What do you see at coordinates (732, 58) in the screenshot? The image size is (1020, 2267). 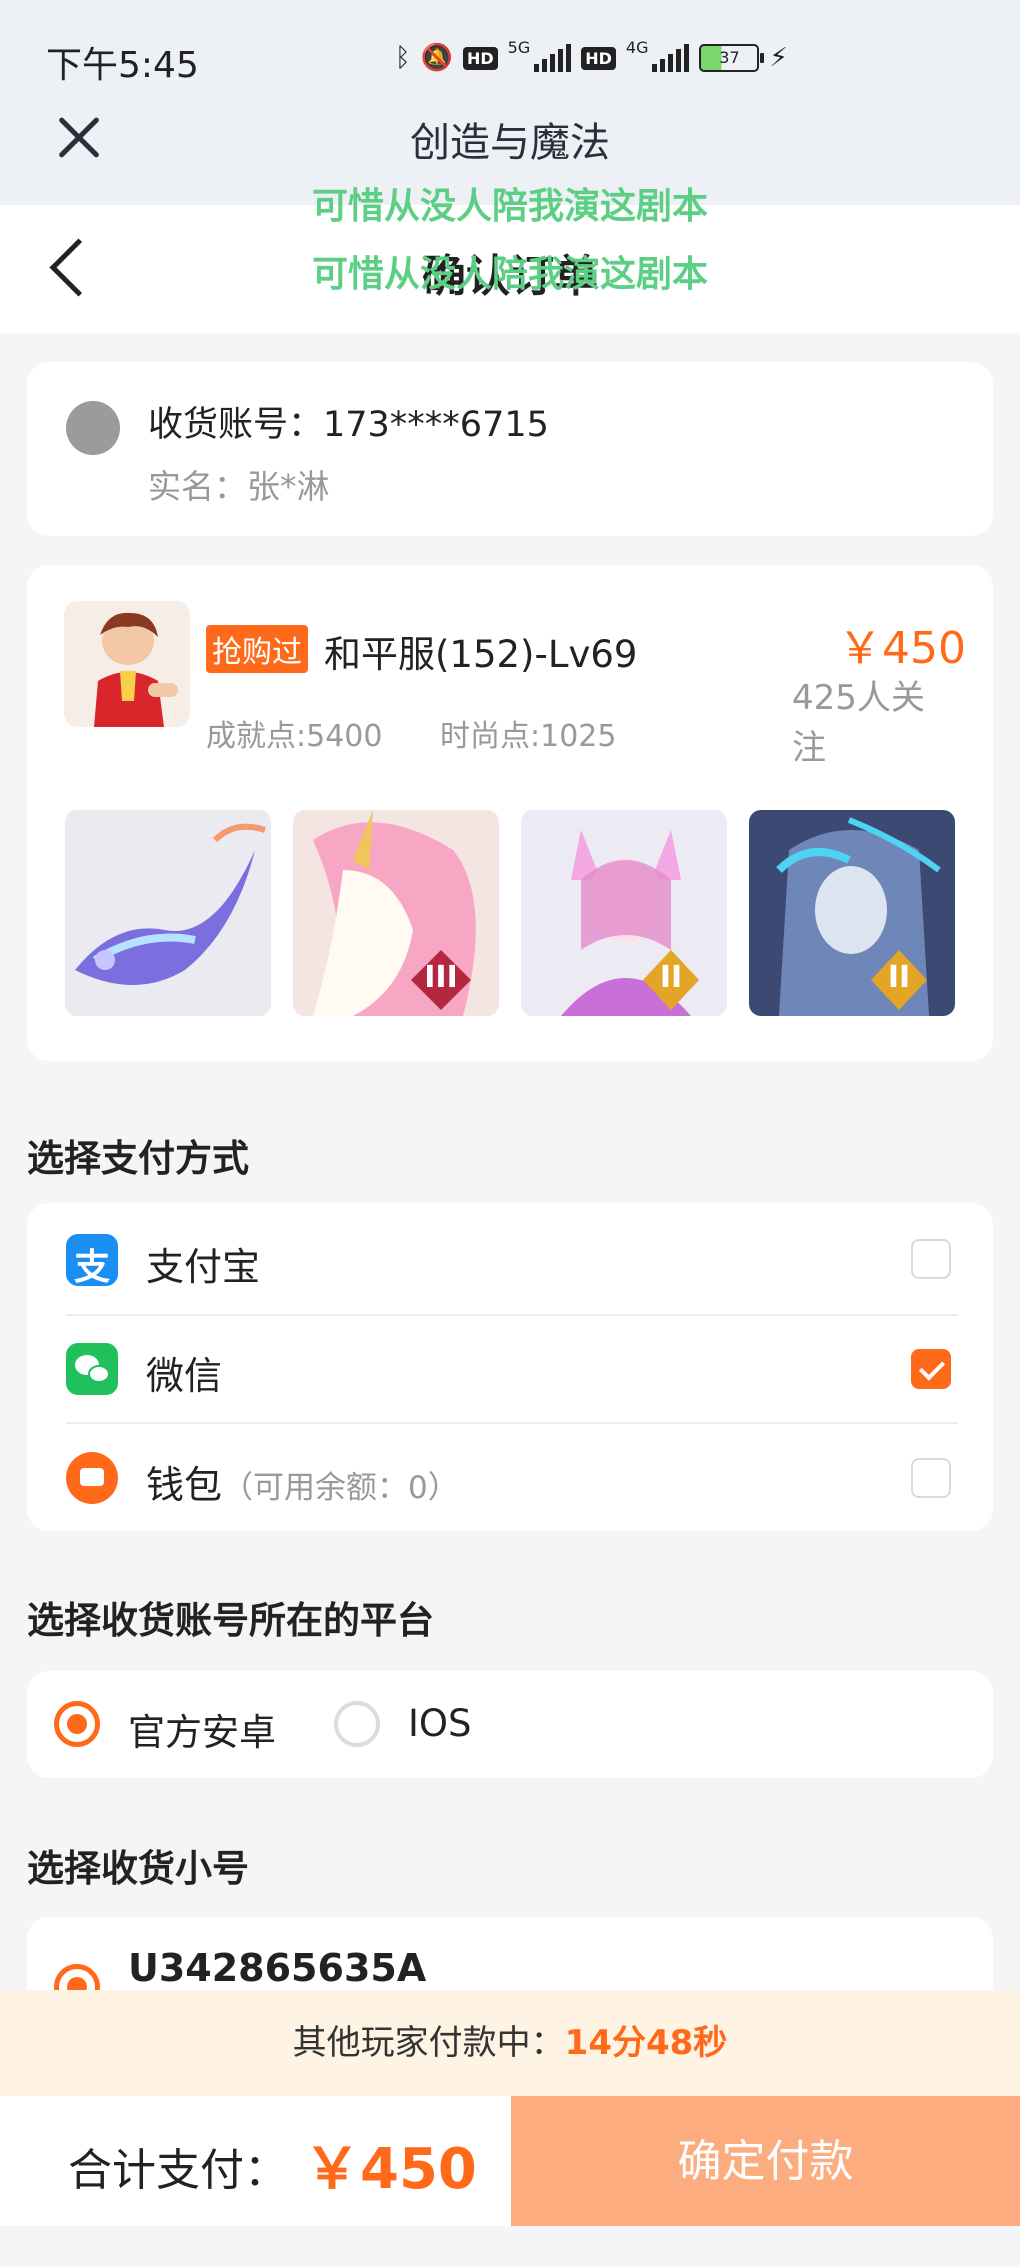 I see `battery-icon: 37` at bounding box center [732, 58].